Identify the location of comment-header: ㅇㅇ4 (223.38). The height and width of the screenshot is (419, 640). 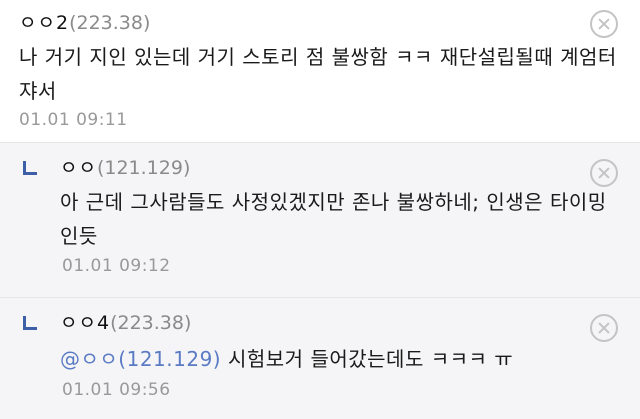
(125, 321).